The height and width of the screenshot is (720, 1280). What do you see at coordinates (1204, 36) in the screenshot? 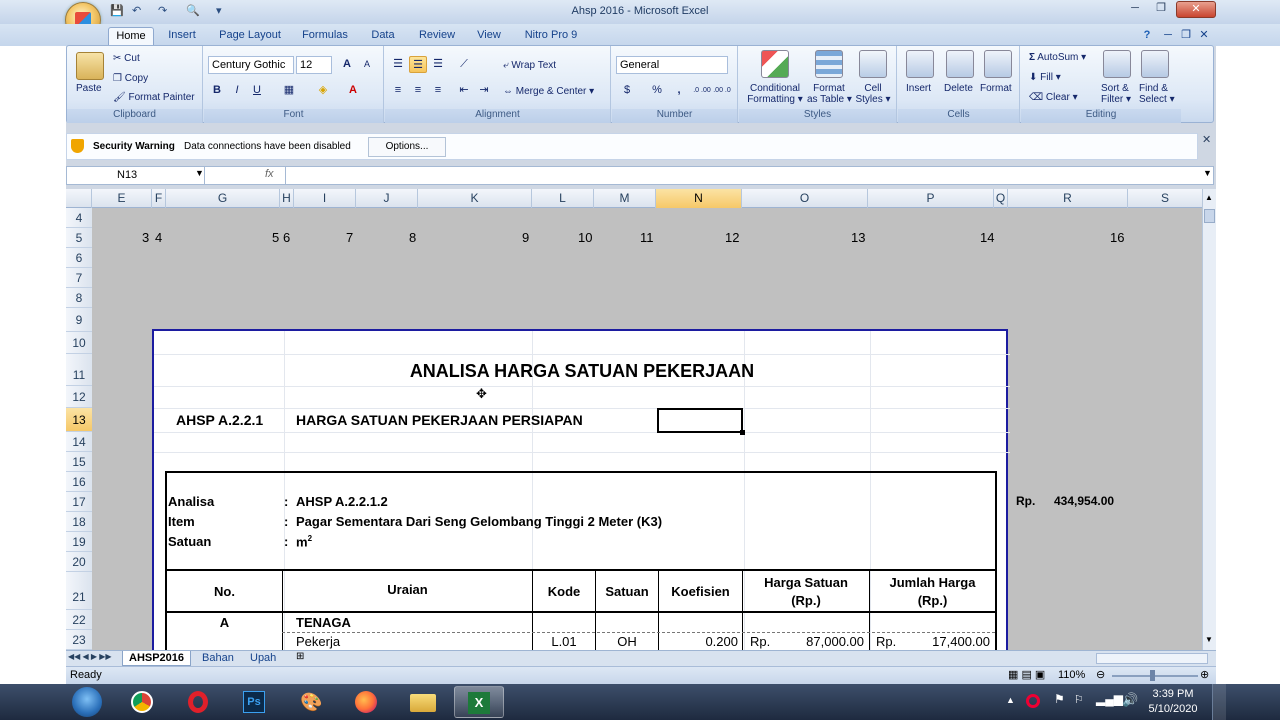
I see `doc-close-button: ✕` at bounding box center [1204, 36].